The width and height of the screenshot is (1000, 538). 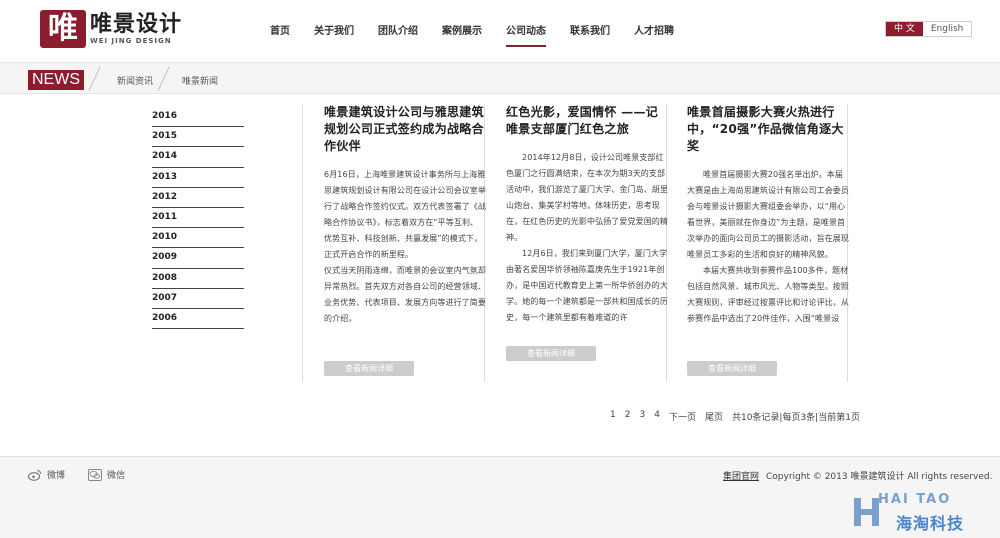 What do you see at coordinates (947, 29) in the screenshot?
I see `lang-english: English` at bounding box center [947, 29].